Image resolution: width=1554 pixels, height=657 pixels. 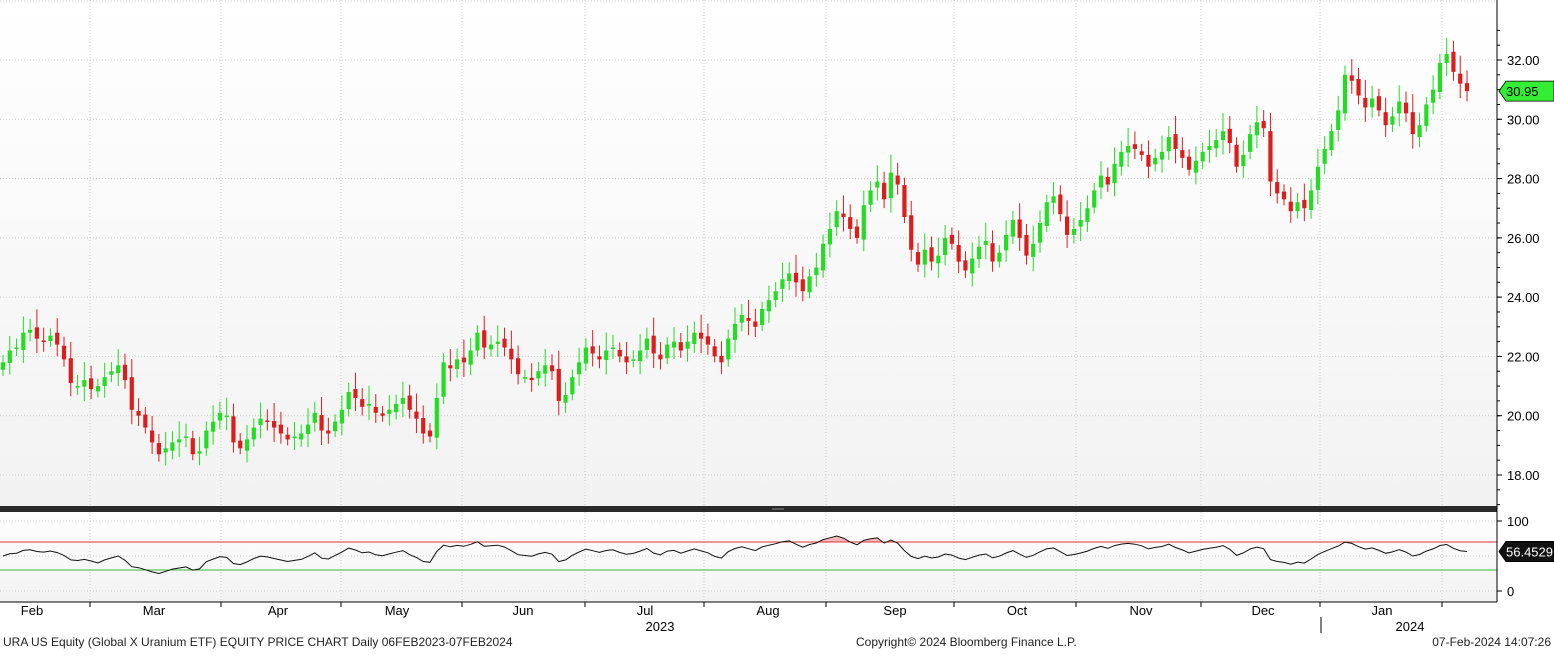 I want to click on rsi-ytick-label-1: 0, so click(x=1510, y=591).